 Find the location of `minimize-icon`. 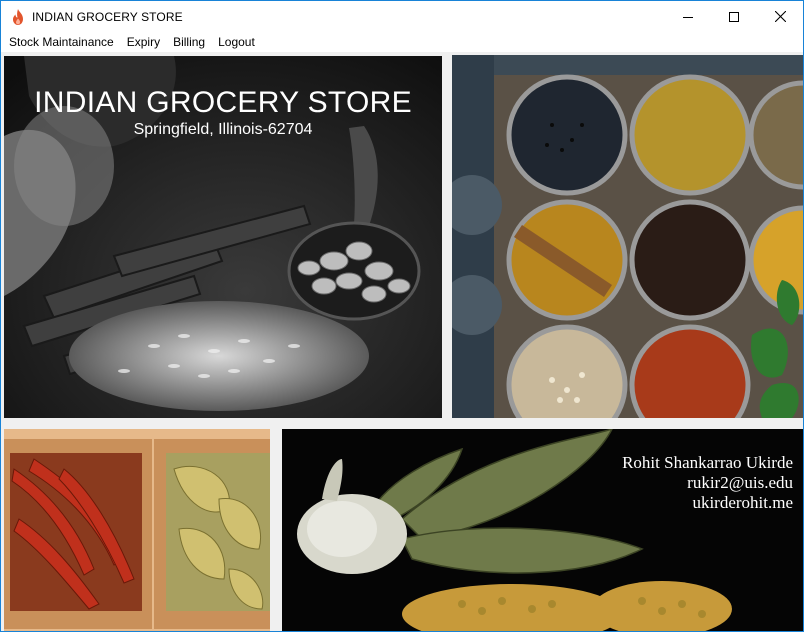

minimize-icon is located at coordinates (688, 17).